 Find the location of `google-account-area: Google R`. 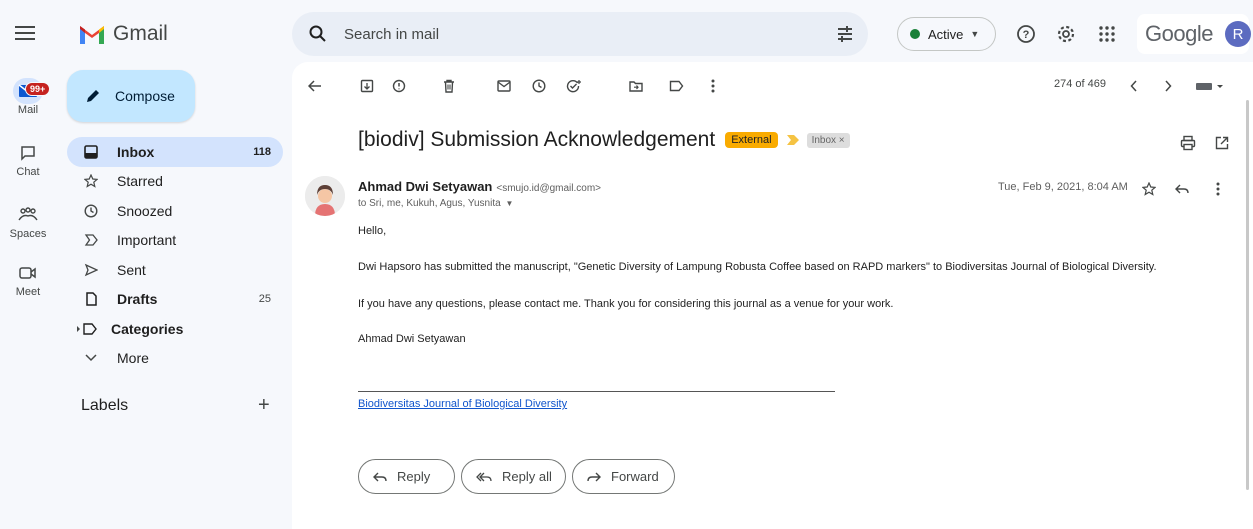

google-account-area: Google R is located at coordinates (1194, 34).